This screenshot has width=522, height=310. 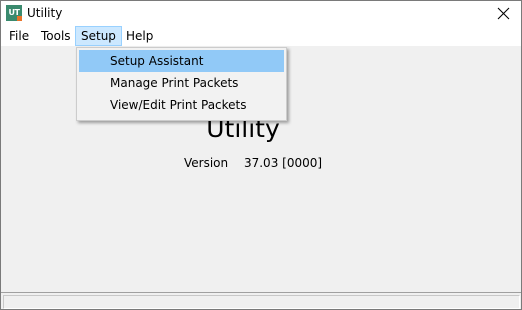 I want to click on close-icon, so click(x=503, y=13).